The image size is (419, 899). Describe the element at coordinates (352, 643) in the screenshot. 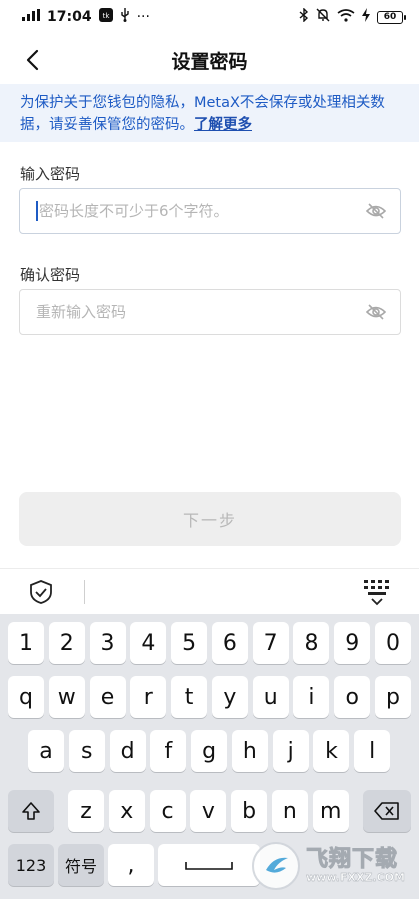

I see `number-key-9: 9` at that location.